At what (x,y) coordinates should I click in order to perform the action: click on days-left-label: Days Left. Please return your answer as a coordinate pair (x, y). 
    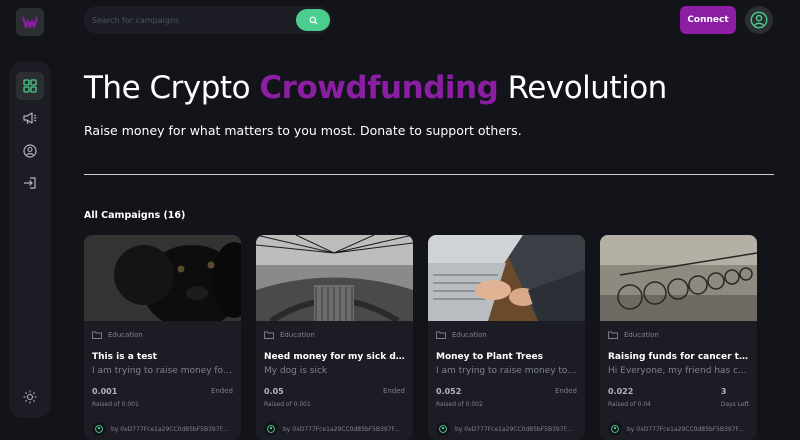
    Looking at the image, I should click on (734, 404).